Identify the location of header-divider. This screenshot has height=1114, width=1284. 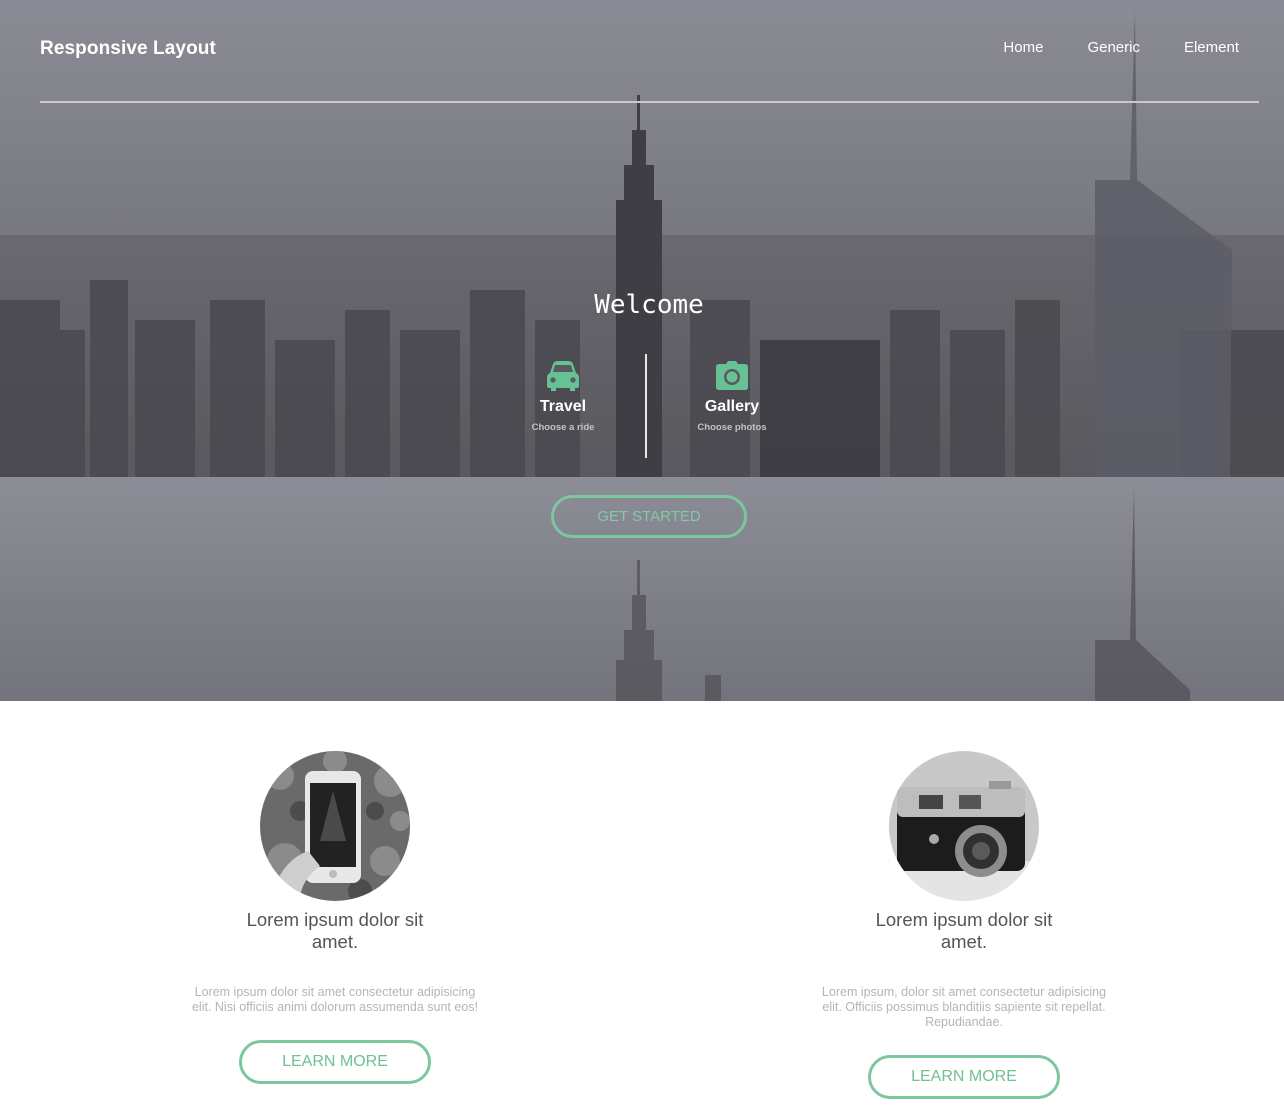
(649, 102).